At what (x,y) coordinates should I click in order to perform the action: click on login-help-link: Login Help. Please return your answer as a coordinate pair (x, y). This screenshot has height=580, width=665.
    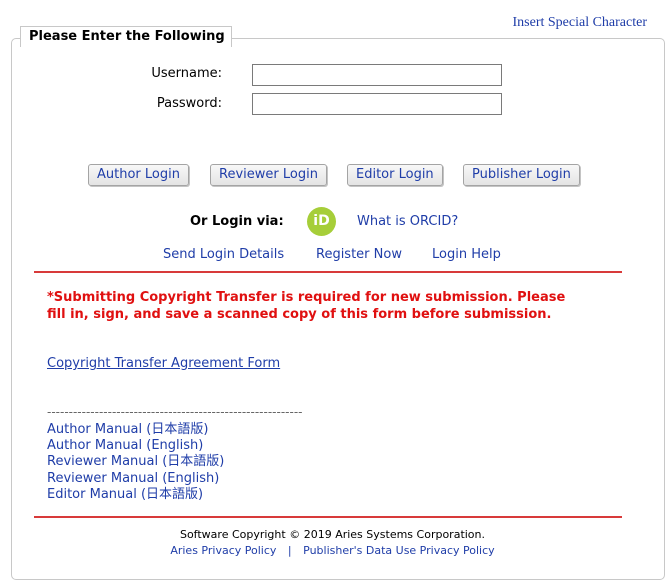
    Looking at the image, I should click on (466, 254).